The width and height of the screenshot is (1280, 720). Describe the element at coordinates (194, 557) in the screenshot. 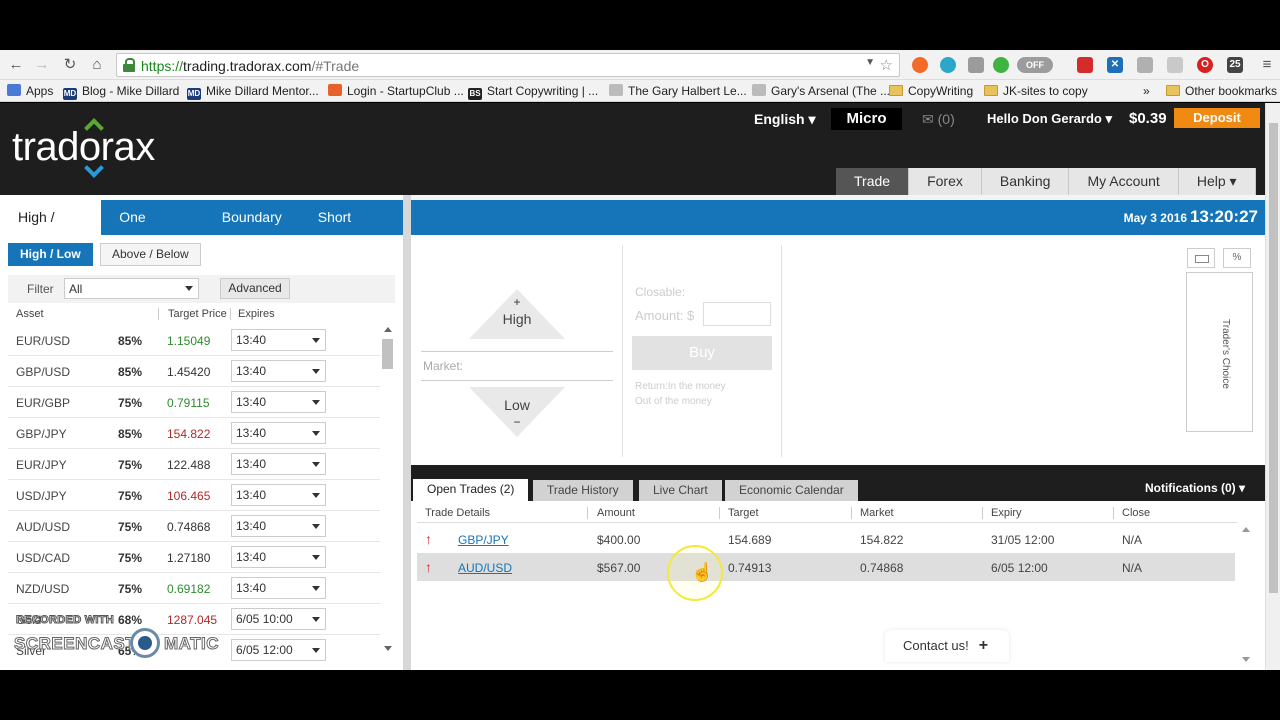

I see `asset-row: USD/CAD 75% 1.27180 13:40` at that location.